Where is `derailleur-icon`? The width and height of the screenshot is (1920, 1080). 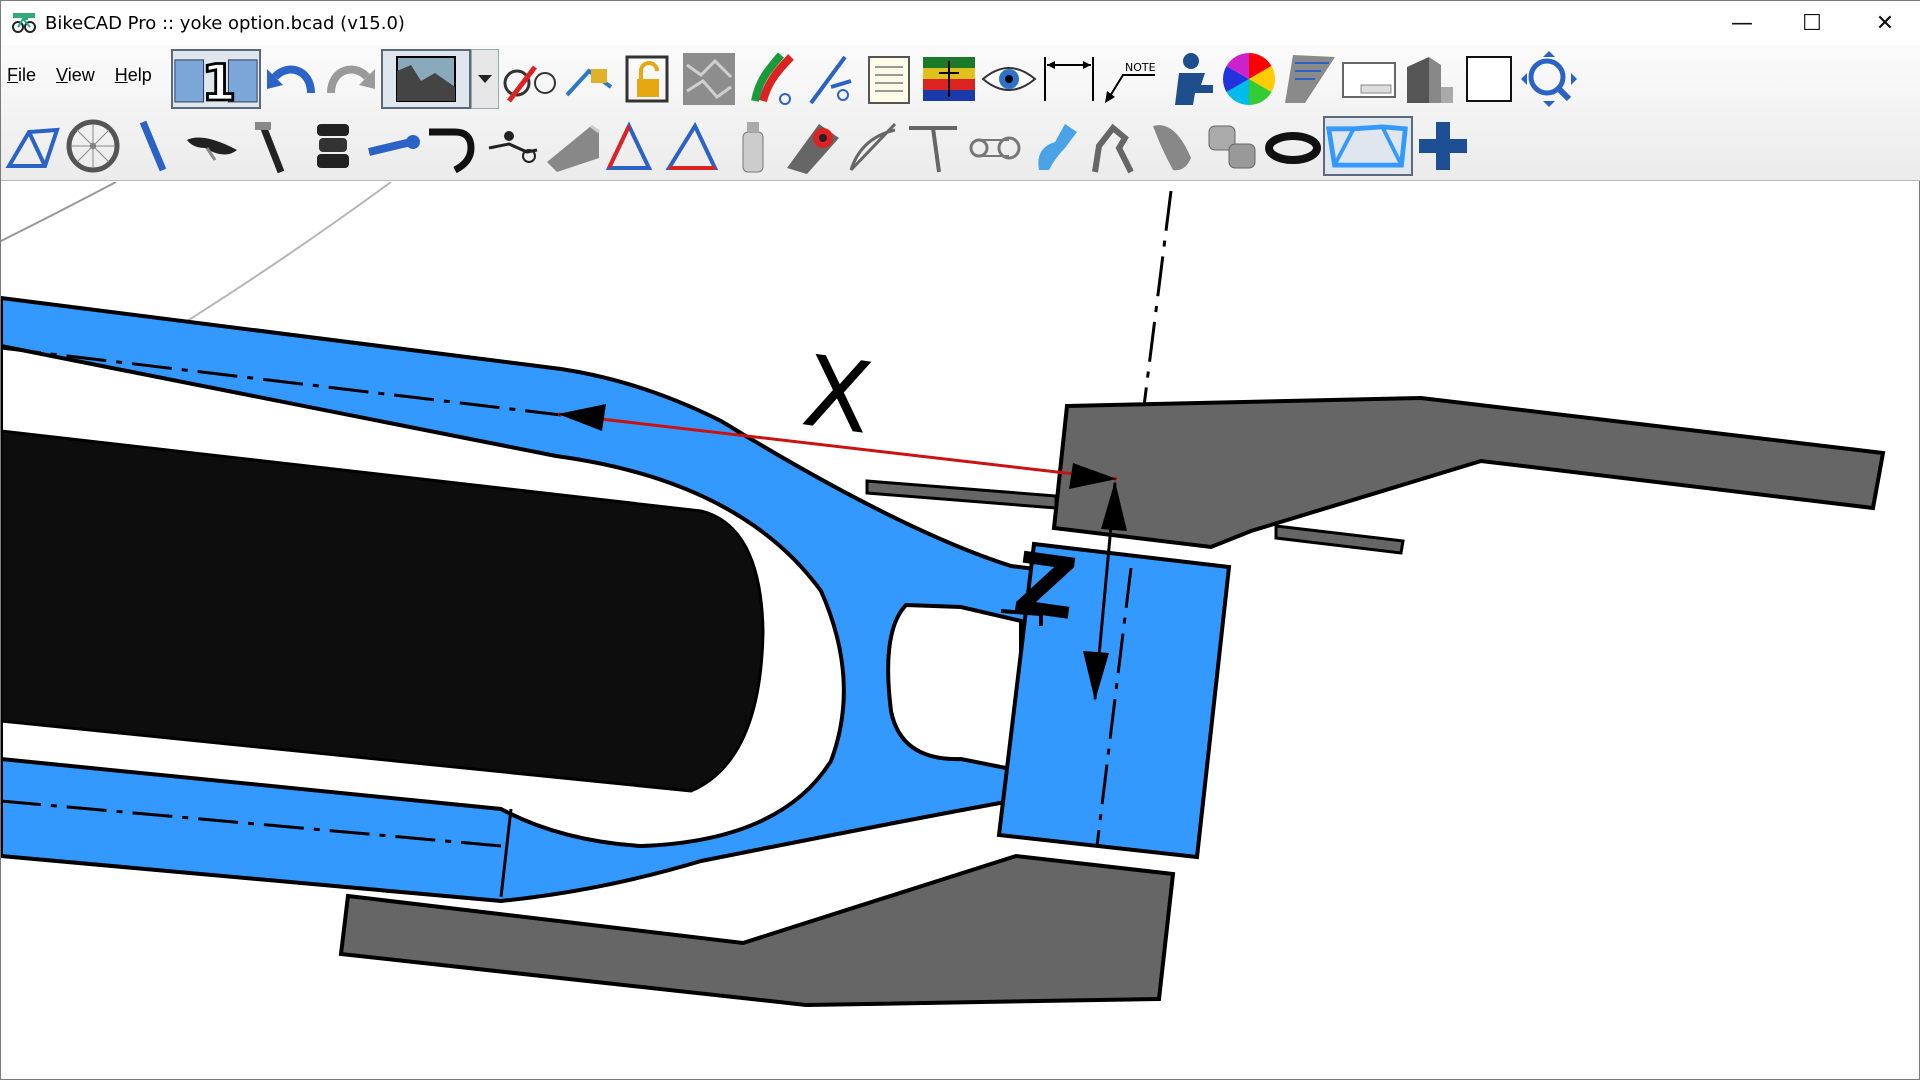 derailleur-icon is located at coordinates (1113, 148).